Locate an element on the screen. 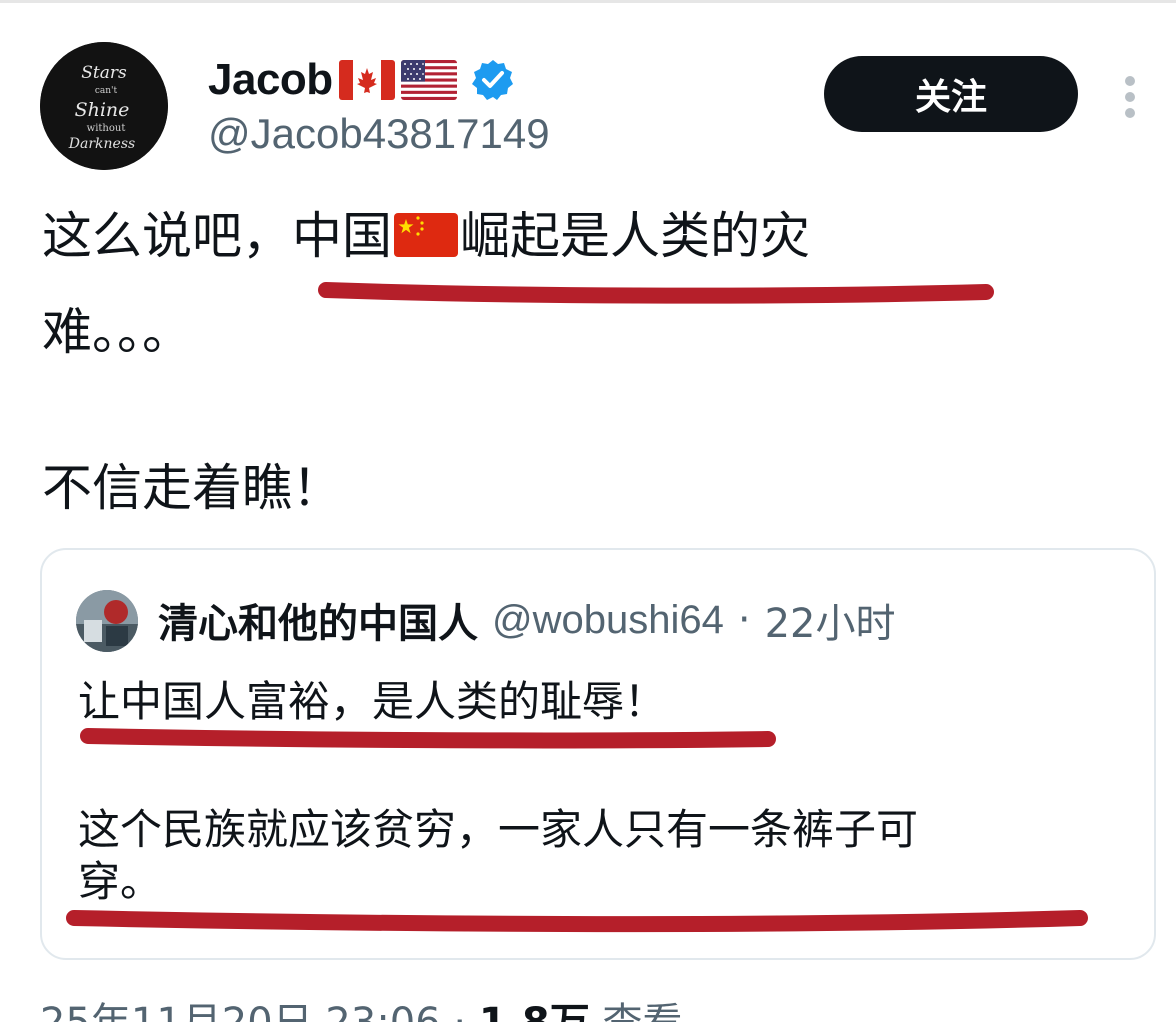 The image size is (1176, 1022). tweet-text-segment: 中国 is located at coordinates (342, 236).